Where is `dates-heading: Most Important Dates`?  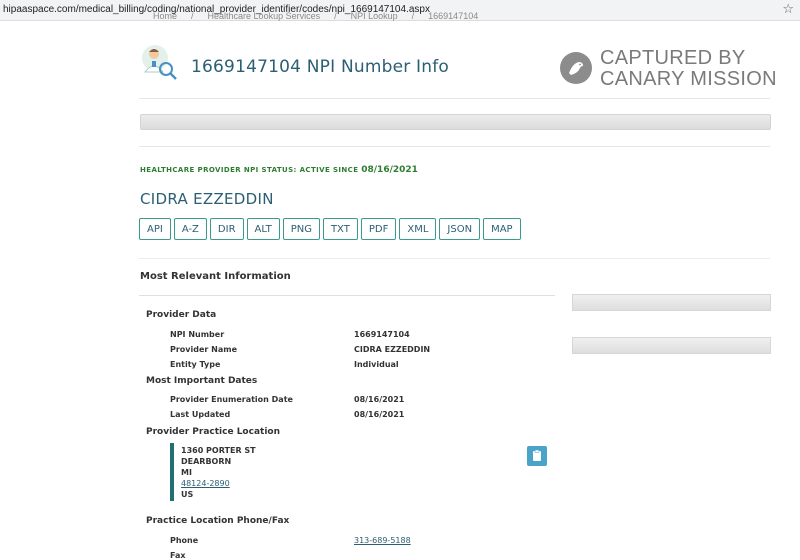 dates-heading: Most Important Dates is located at coordinates (202, 381).